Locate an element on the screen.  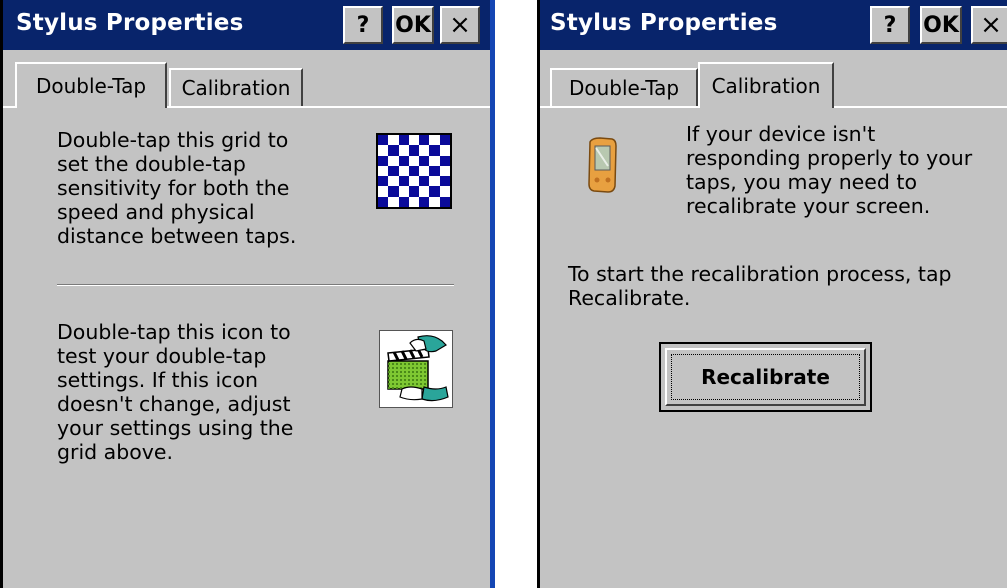
clapperboard-hands-icon is located at coordinates (416, 369).